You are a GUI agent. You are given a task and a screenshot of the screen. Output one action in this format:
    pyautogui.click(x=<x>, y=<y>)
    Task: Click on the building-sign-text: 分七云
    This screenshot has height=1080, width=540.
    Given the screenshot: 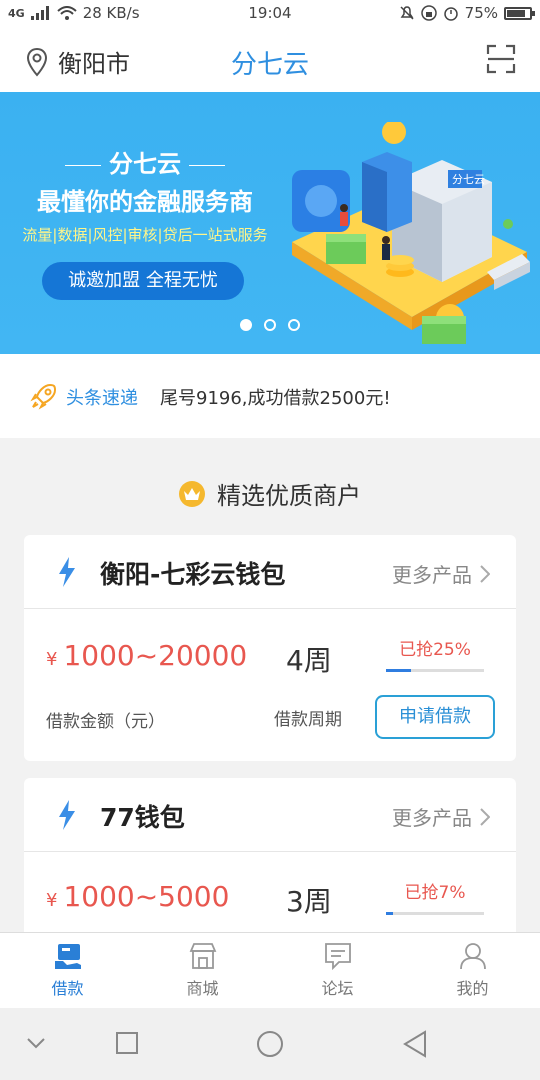 What is the action you would take?
    pyautogui.click(x=468, y=179)
    